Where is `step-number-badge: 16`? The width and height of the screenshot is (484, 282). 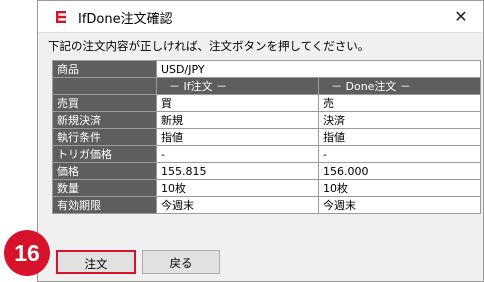 step-number-badge: 16 is located at coordinates (27, 253).